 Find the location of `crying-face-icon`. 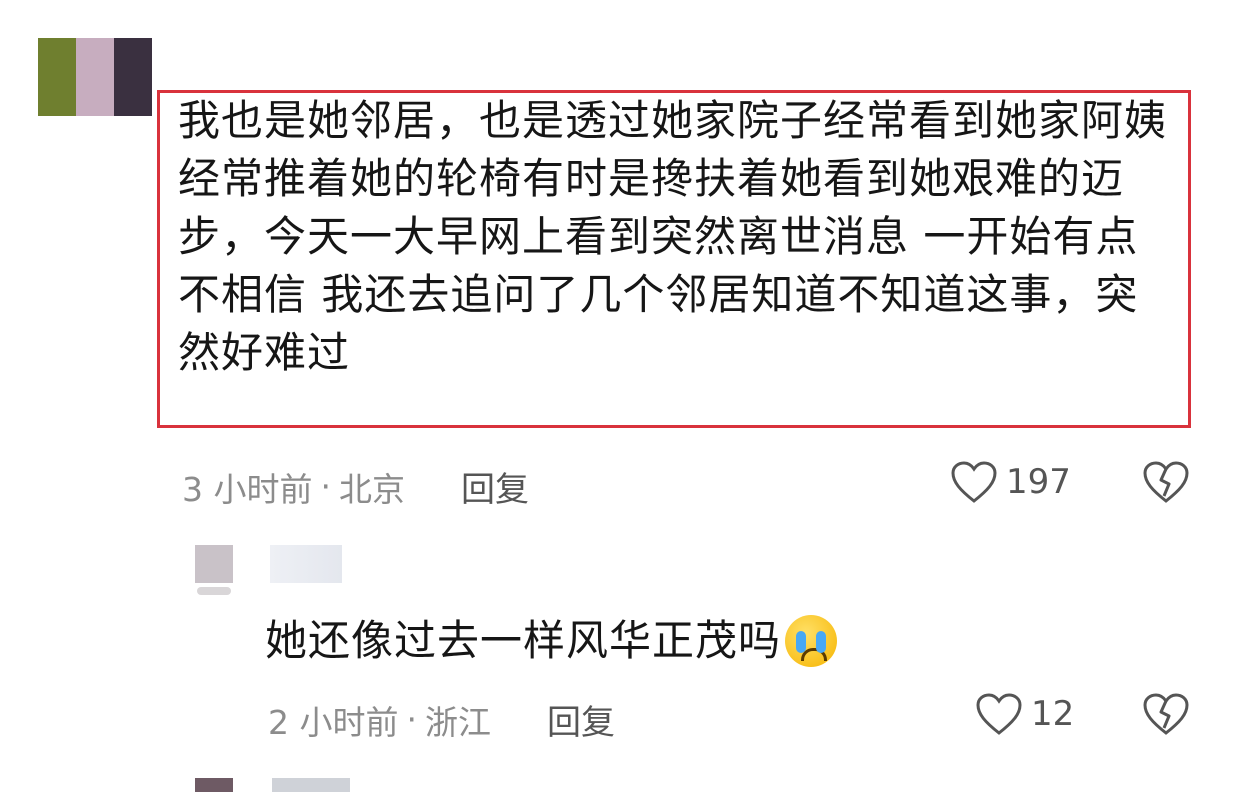

crying-face-icon is located at coordinates (811, 641).